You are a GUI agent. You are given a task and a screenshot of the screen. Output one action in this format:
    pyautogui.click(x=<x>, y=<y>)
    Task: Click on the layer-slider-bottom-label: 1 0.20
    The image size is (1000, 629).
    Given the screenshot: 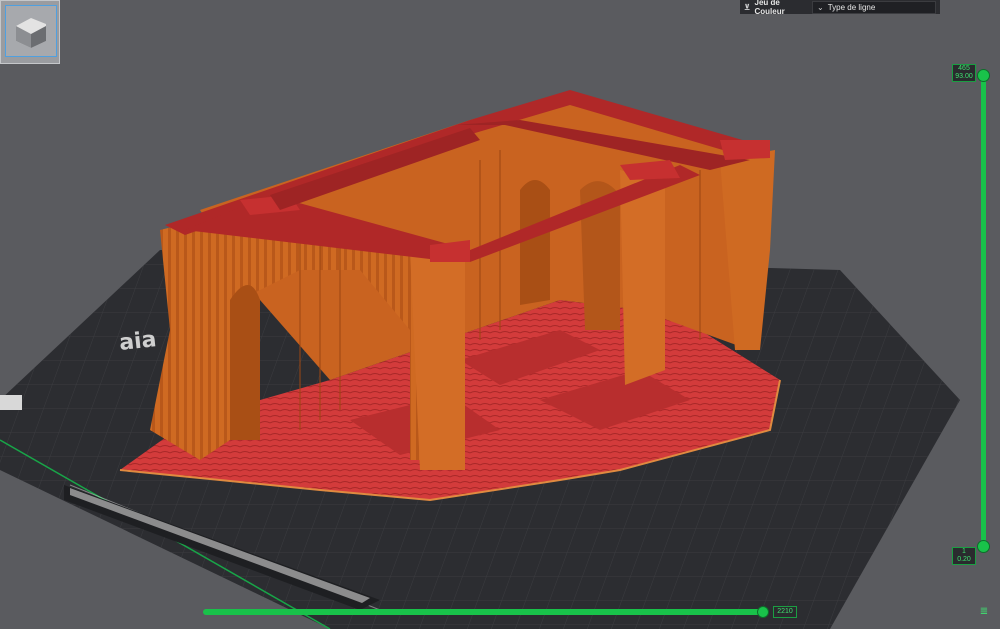 What is the action you would take?
    pyautogui.click(x=964, y=556)
    